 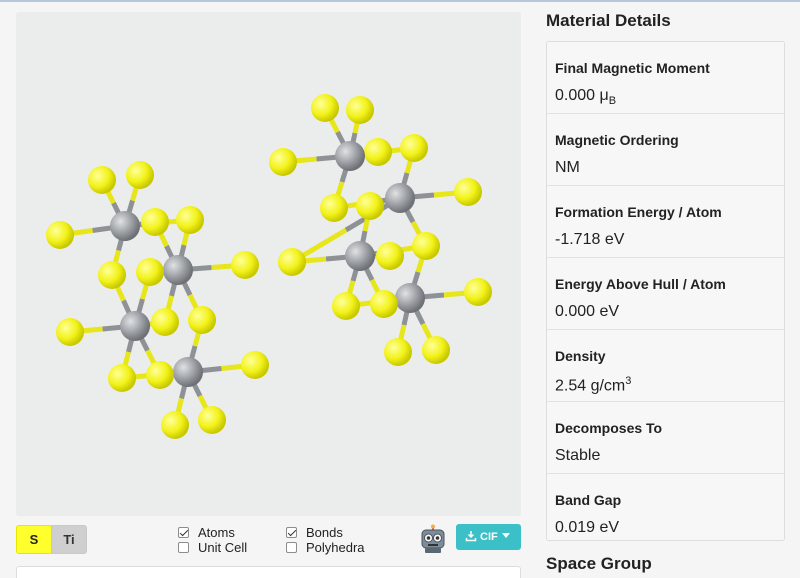 I want to click on detail-magnetic-ordering: Magnetic Ordering NM, so click(x=665, y=150).